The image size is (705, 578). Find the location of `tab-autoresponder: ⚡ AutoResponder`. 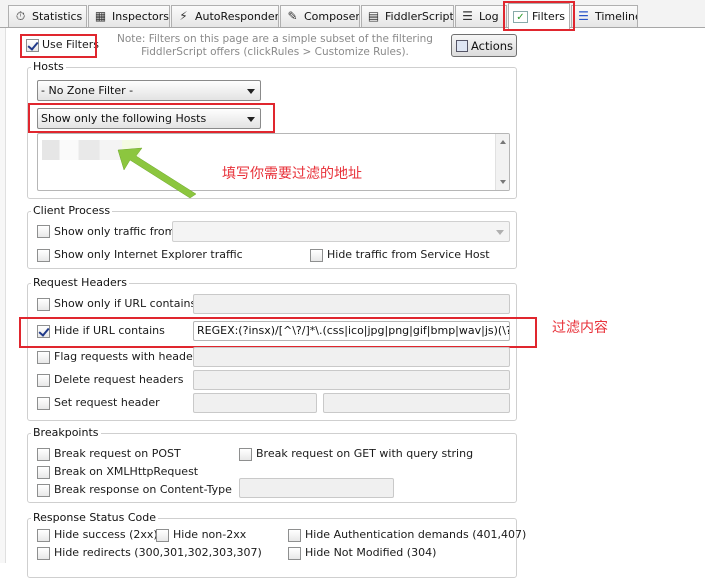

tab-autoresponder: ⚡ AutoResponder is located at coordinates (225, 16).